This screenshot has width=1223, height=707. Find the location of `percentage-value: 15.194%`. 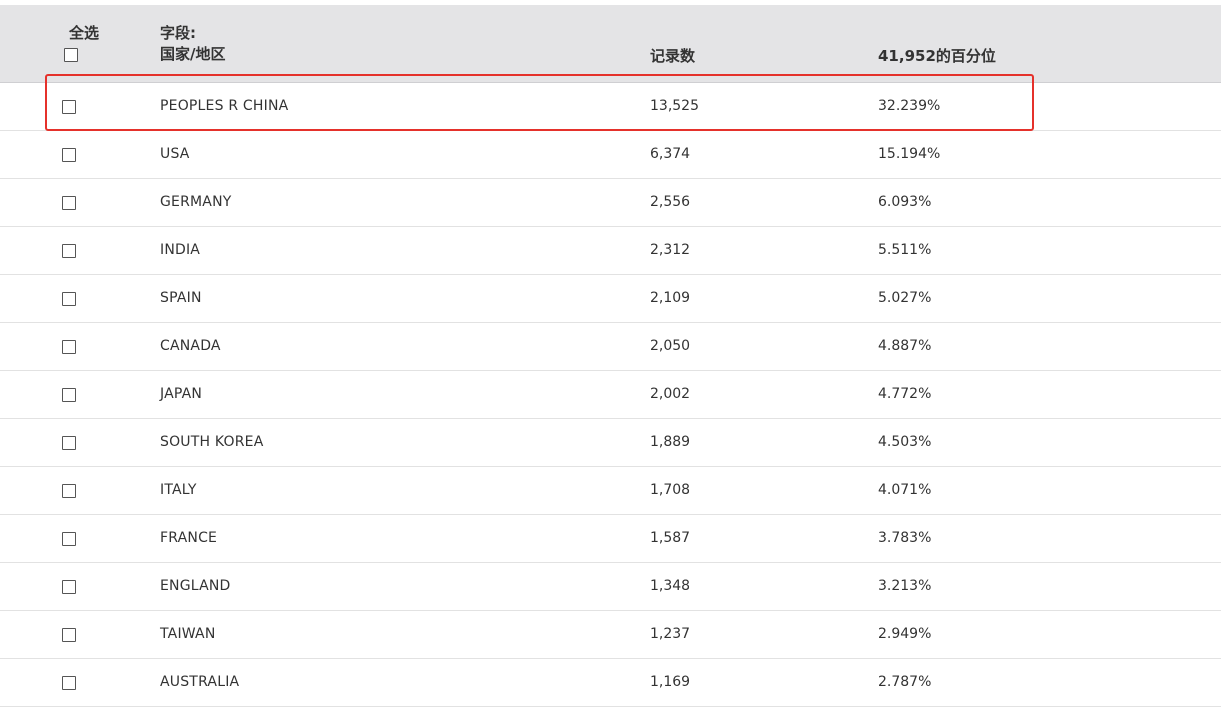

percentage-value: 15.194% is located at coordinates (909, 154).